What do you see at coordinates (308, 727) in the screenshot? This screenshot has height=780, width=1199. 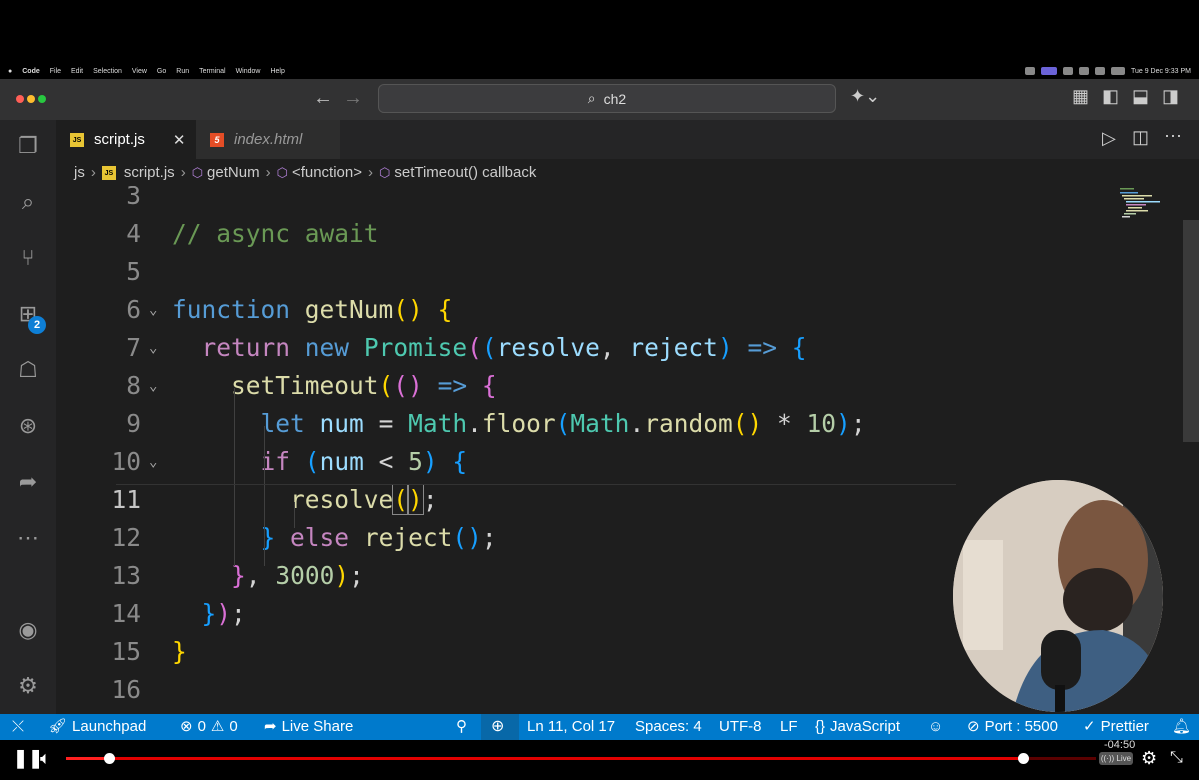 I see `live-share-item: ➦ Live Share` at bounding box center [308, 727].